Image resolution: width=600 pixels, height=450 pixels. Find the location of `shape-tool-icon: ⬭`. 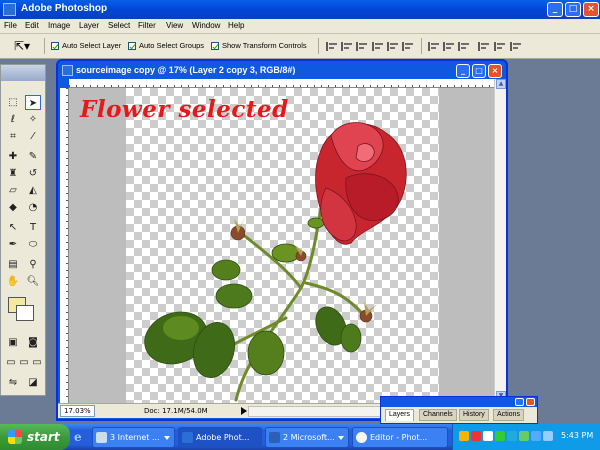

shape-tool-icon: ⬭ is located at coordinates (33, 244).